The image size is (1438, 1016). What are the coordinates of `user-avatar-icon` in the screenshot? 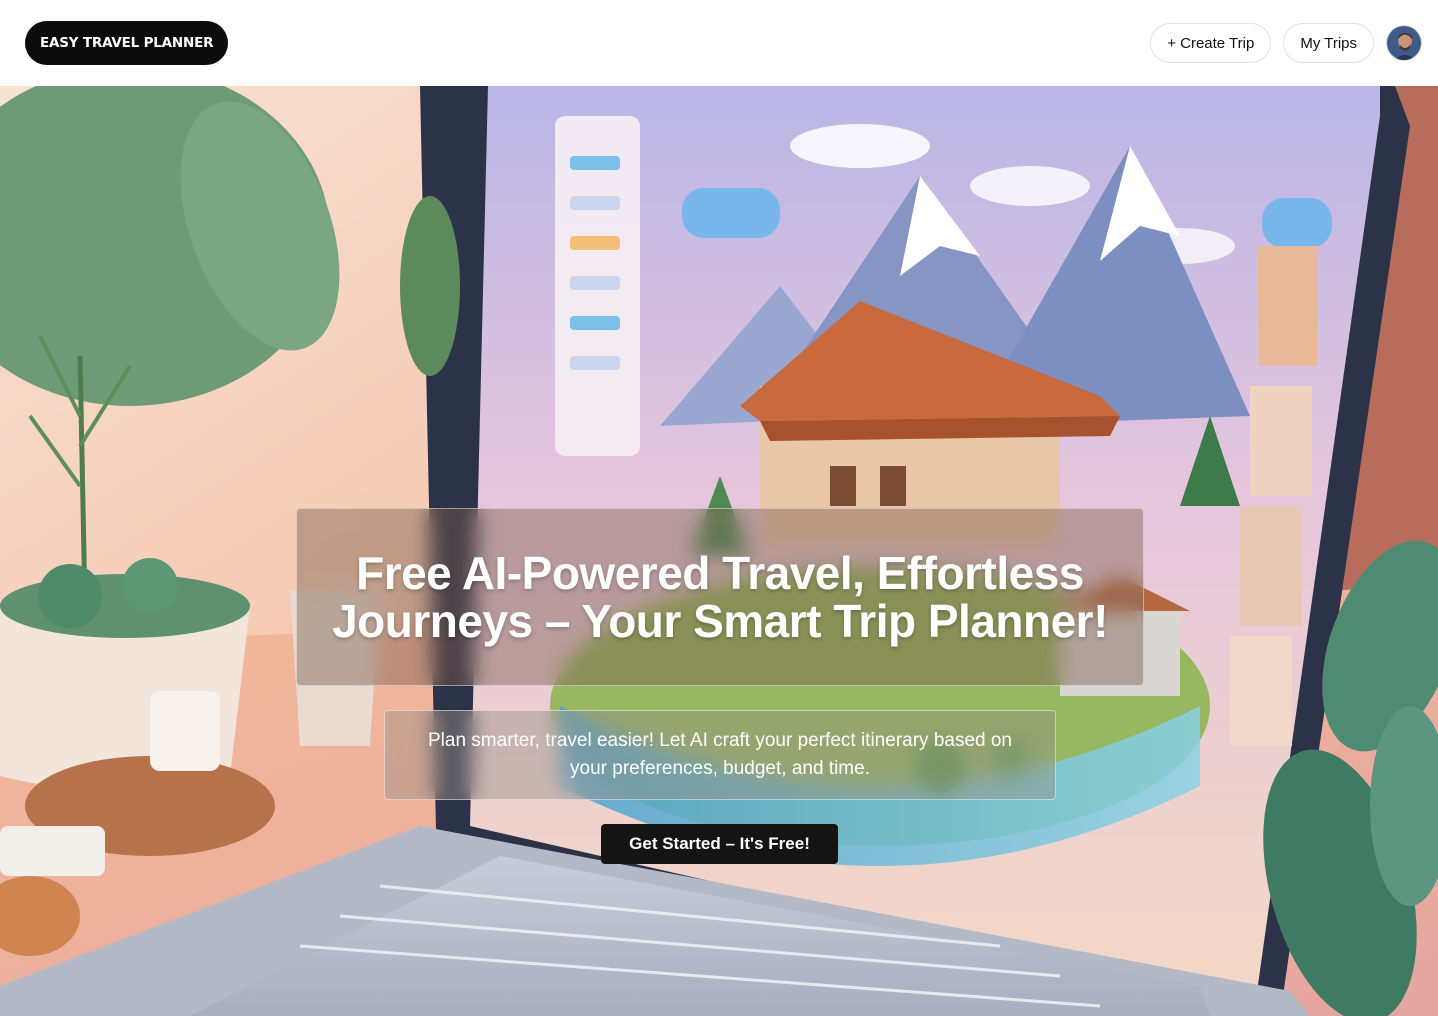 It's located at (1404, 43).